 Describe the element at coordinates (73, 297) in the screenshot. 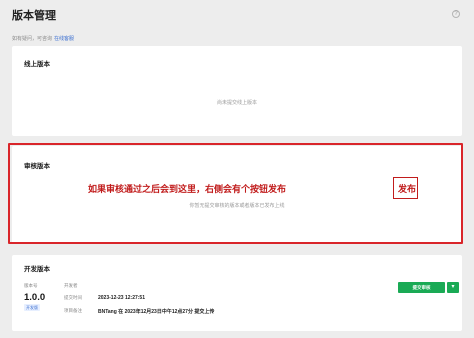

I see `submit-time-label: 提交时间` at that location.